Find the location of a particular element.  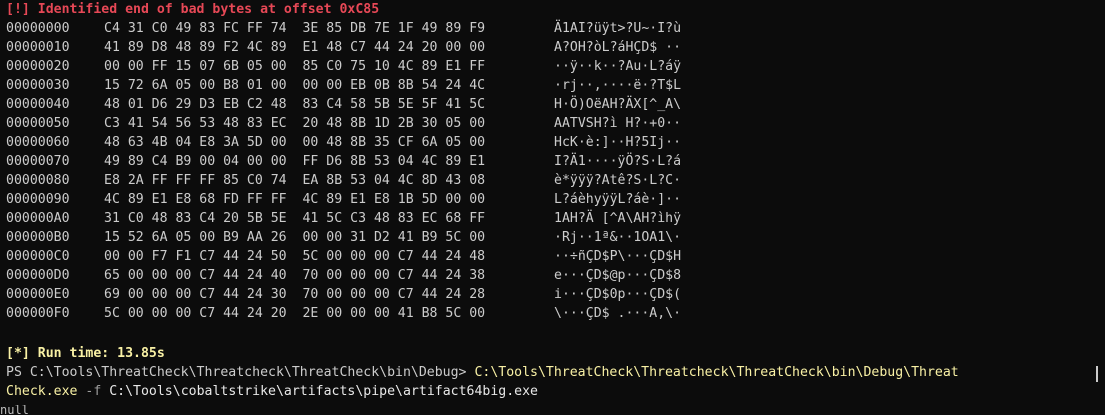

hex-offset: 000000E0 is located at coordinates (38, 294).